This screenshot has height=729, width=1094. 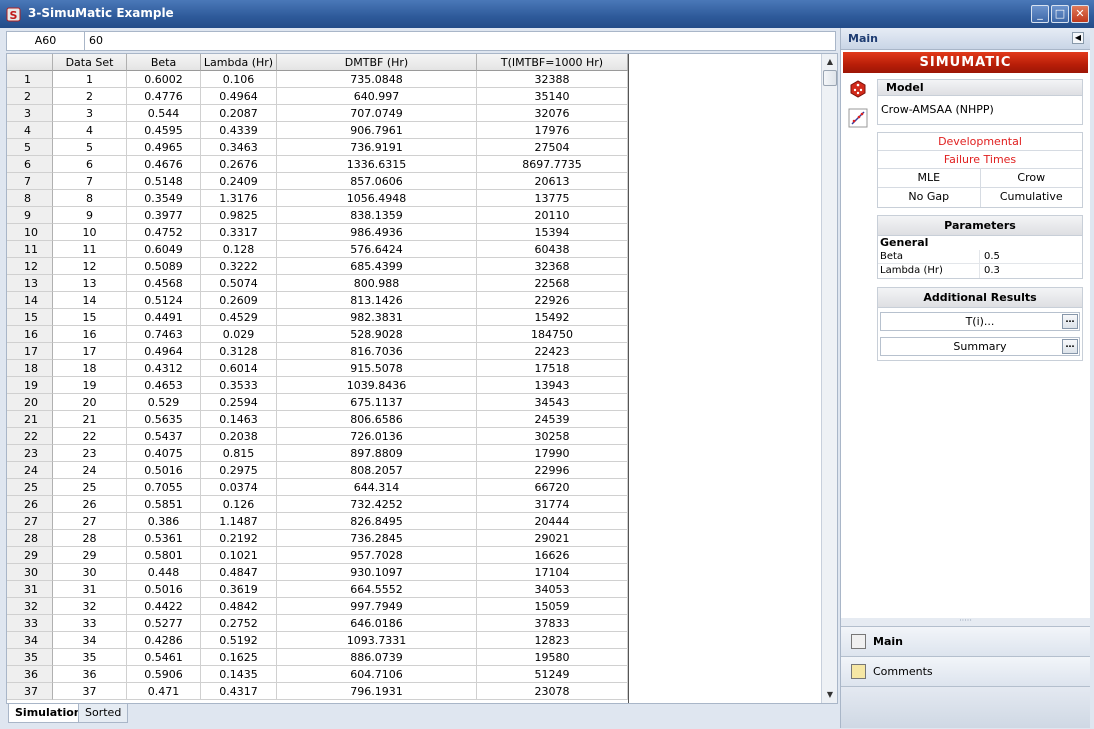 What do you see at coordinates (377, 283) in the screenshot?
I see `grid-cell: 800.988` at bounding box center [377, 283].